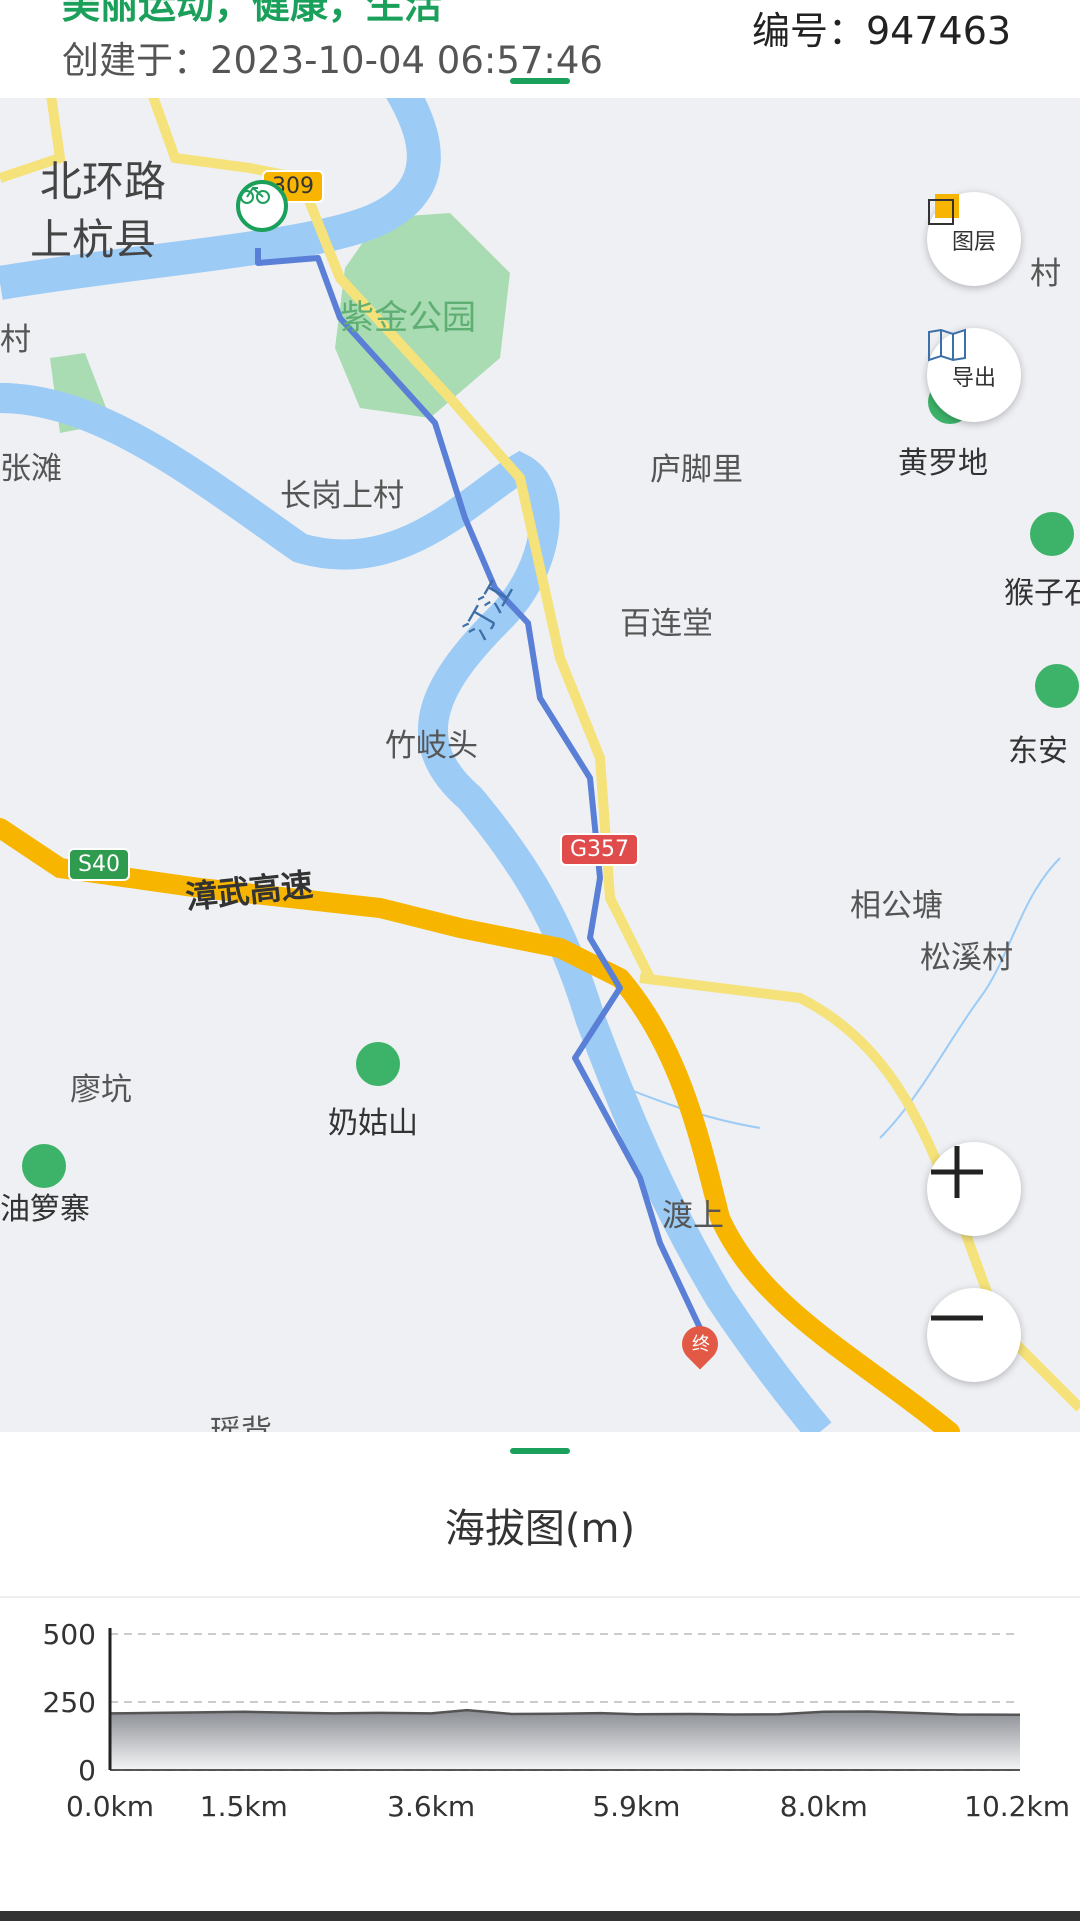 The image size is (1080, 1921). I want to click on export-button: 导出, so click(974, 375).